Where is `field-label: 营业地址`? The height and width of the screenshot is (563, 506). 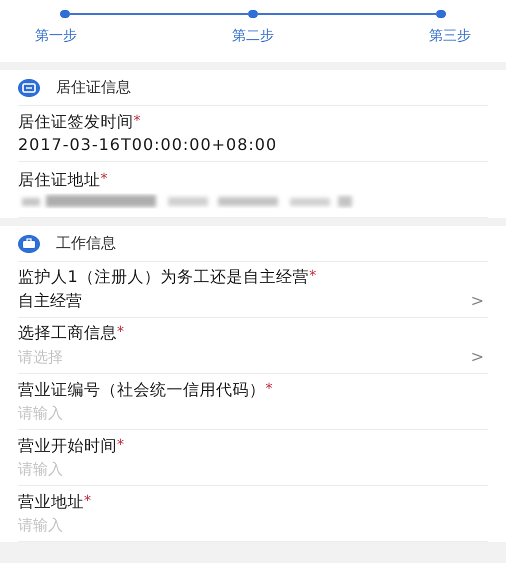 field-label: 营业地址 is located at coordinates (51, 502).